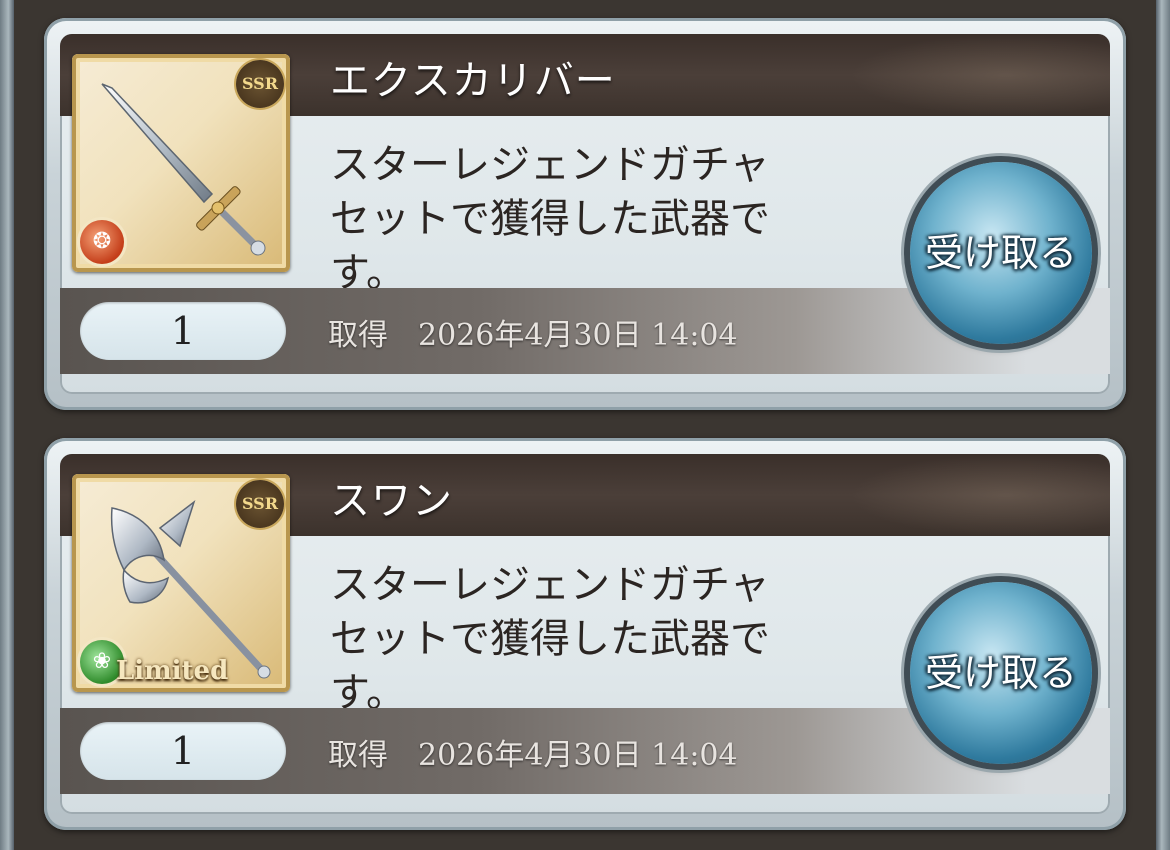 The height and width of the screenshot is (850, 1170). Describe the element at coordinates (181, 583) in the screenshot. I see `weapon-thumbnail: SSR ❀ Limited` at that location.